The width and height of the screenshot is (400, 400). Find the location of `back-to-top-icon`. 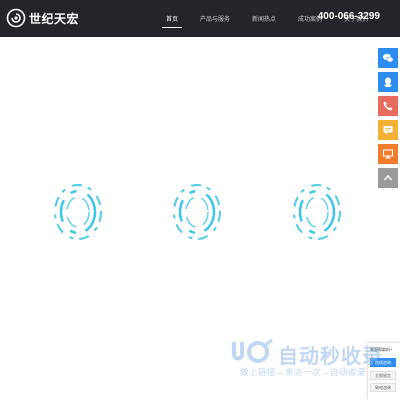

back-to-top-icon is located at coordinates (388, 177).